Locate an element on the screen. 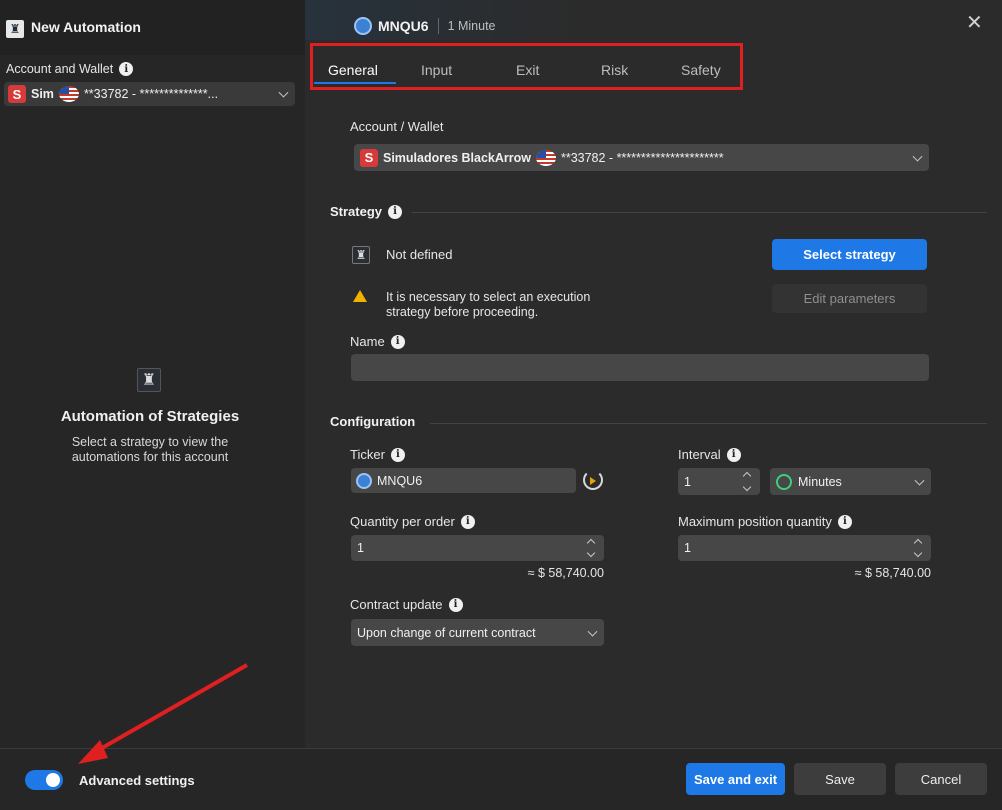 Image resolution: width=1002 pixels, height=810 pixels. annotation-arrow-head is located at coordinates (93, 752).